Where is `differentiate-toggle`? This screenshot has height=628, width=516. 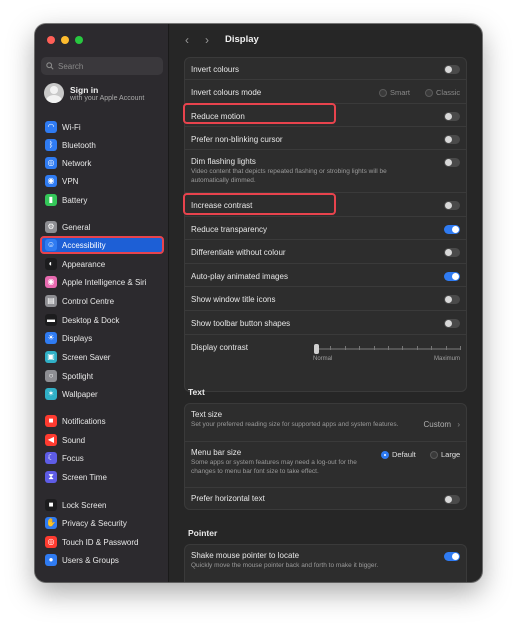
differentiate-toggle is located at coordinates (452, 252).